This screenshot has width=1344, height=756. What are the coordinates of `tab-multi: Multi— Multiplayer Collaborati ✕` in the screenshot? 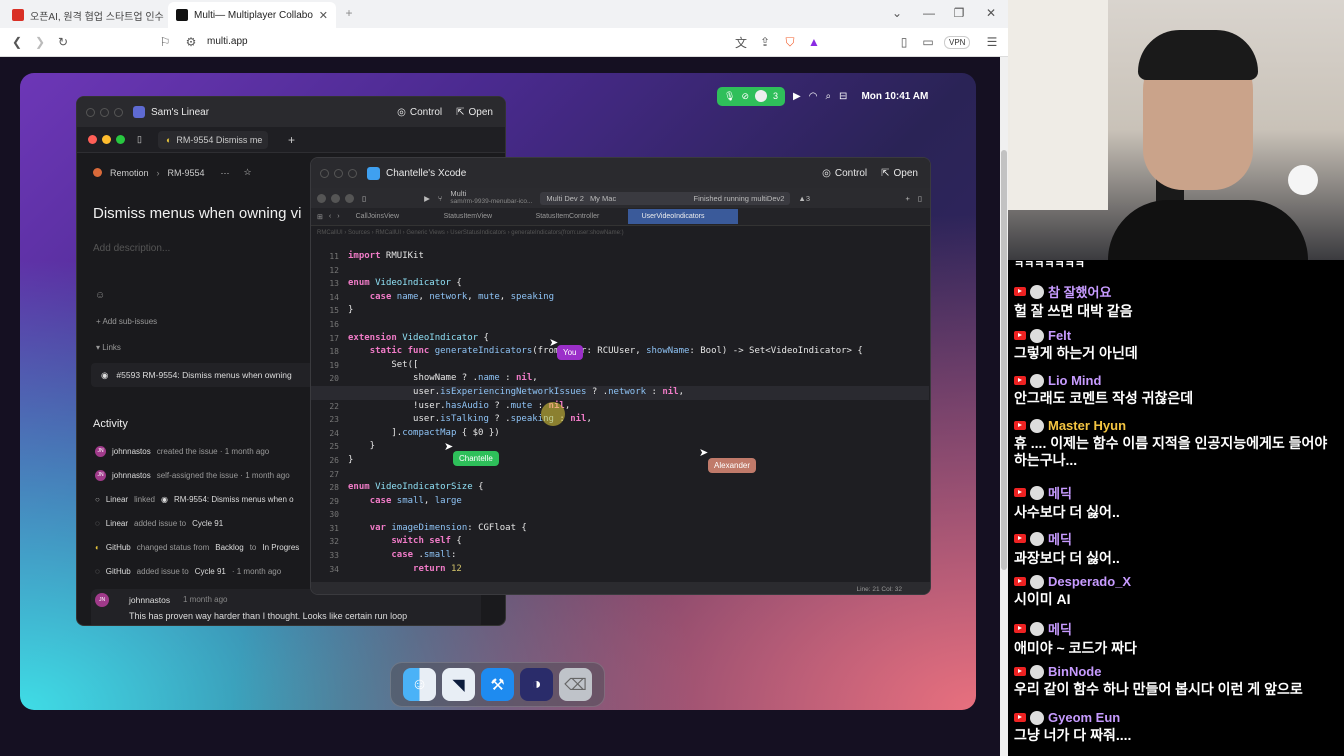 It's located at (252, 15).